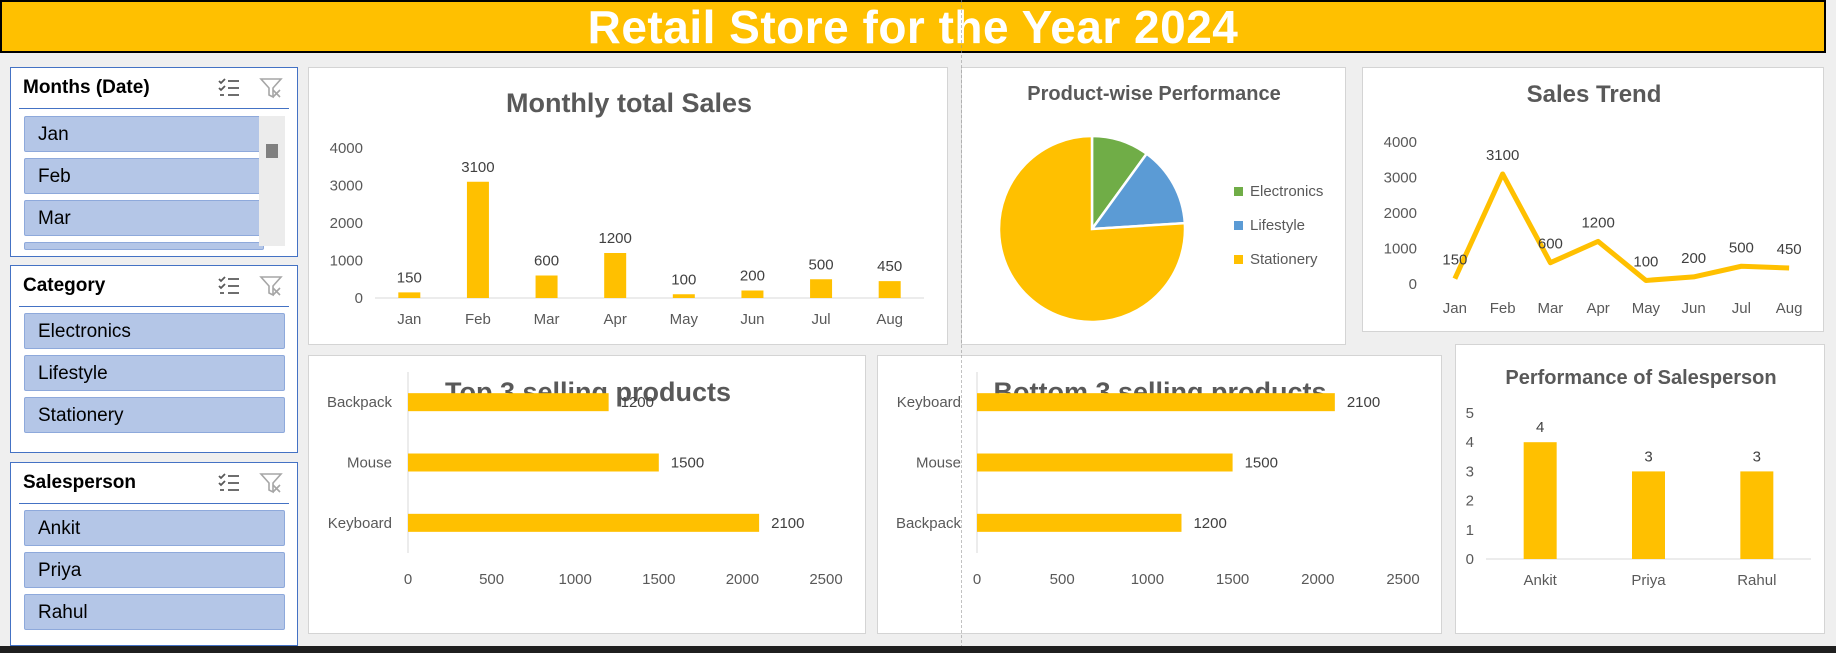 The height and width of the screenshot is (653, 1836). What do you see at coordinates (154, 570) in the screenshot?
I see `slicer-item-priya: Priya` at bounding box center [154, 570].